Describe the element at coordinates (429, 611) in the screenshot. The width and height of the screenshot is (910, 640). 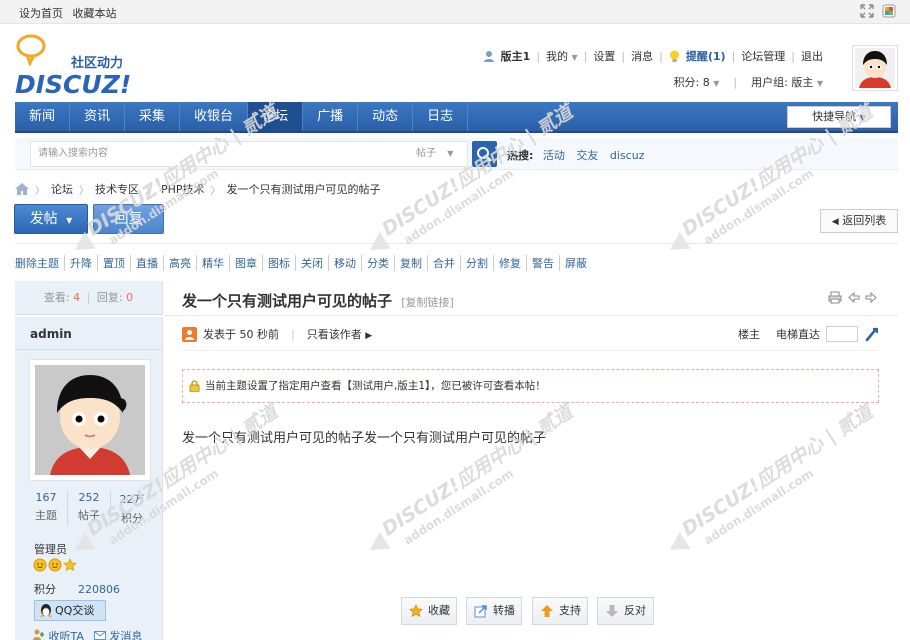
I see `favorite-button: 收藏` at that location.